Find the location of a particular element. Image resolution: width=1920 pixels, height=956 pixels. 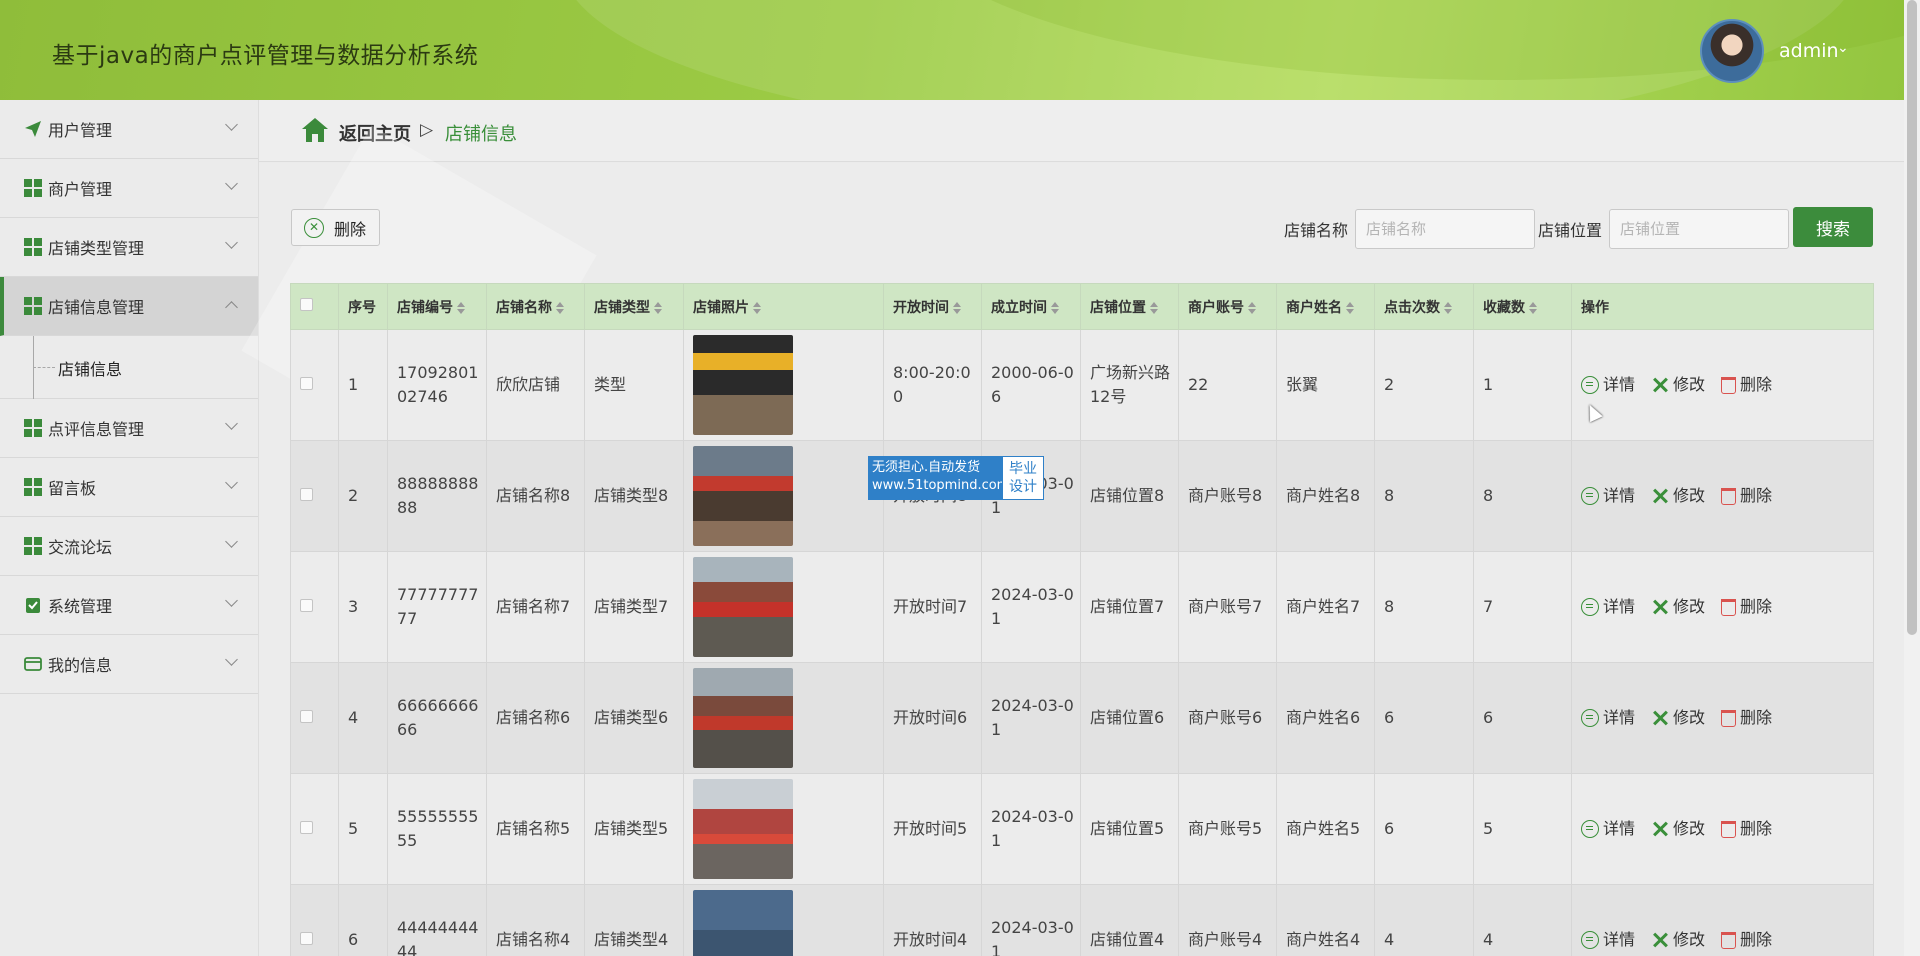

watermark-text: 无须担心.自动发货 www.51topmind.com is located at coordinates (938, 478).